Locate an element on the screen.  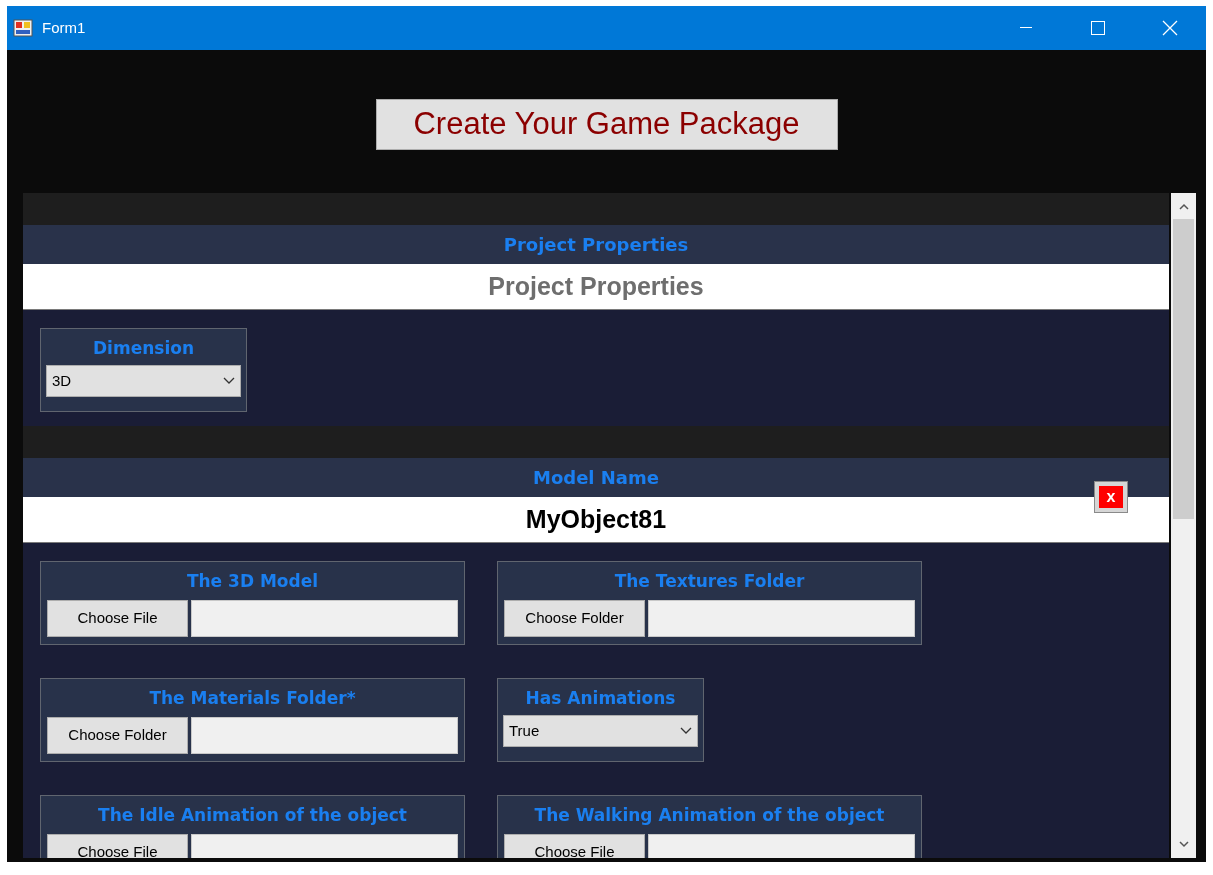
section-title: Model Name is located at coordinates (596, 478).